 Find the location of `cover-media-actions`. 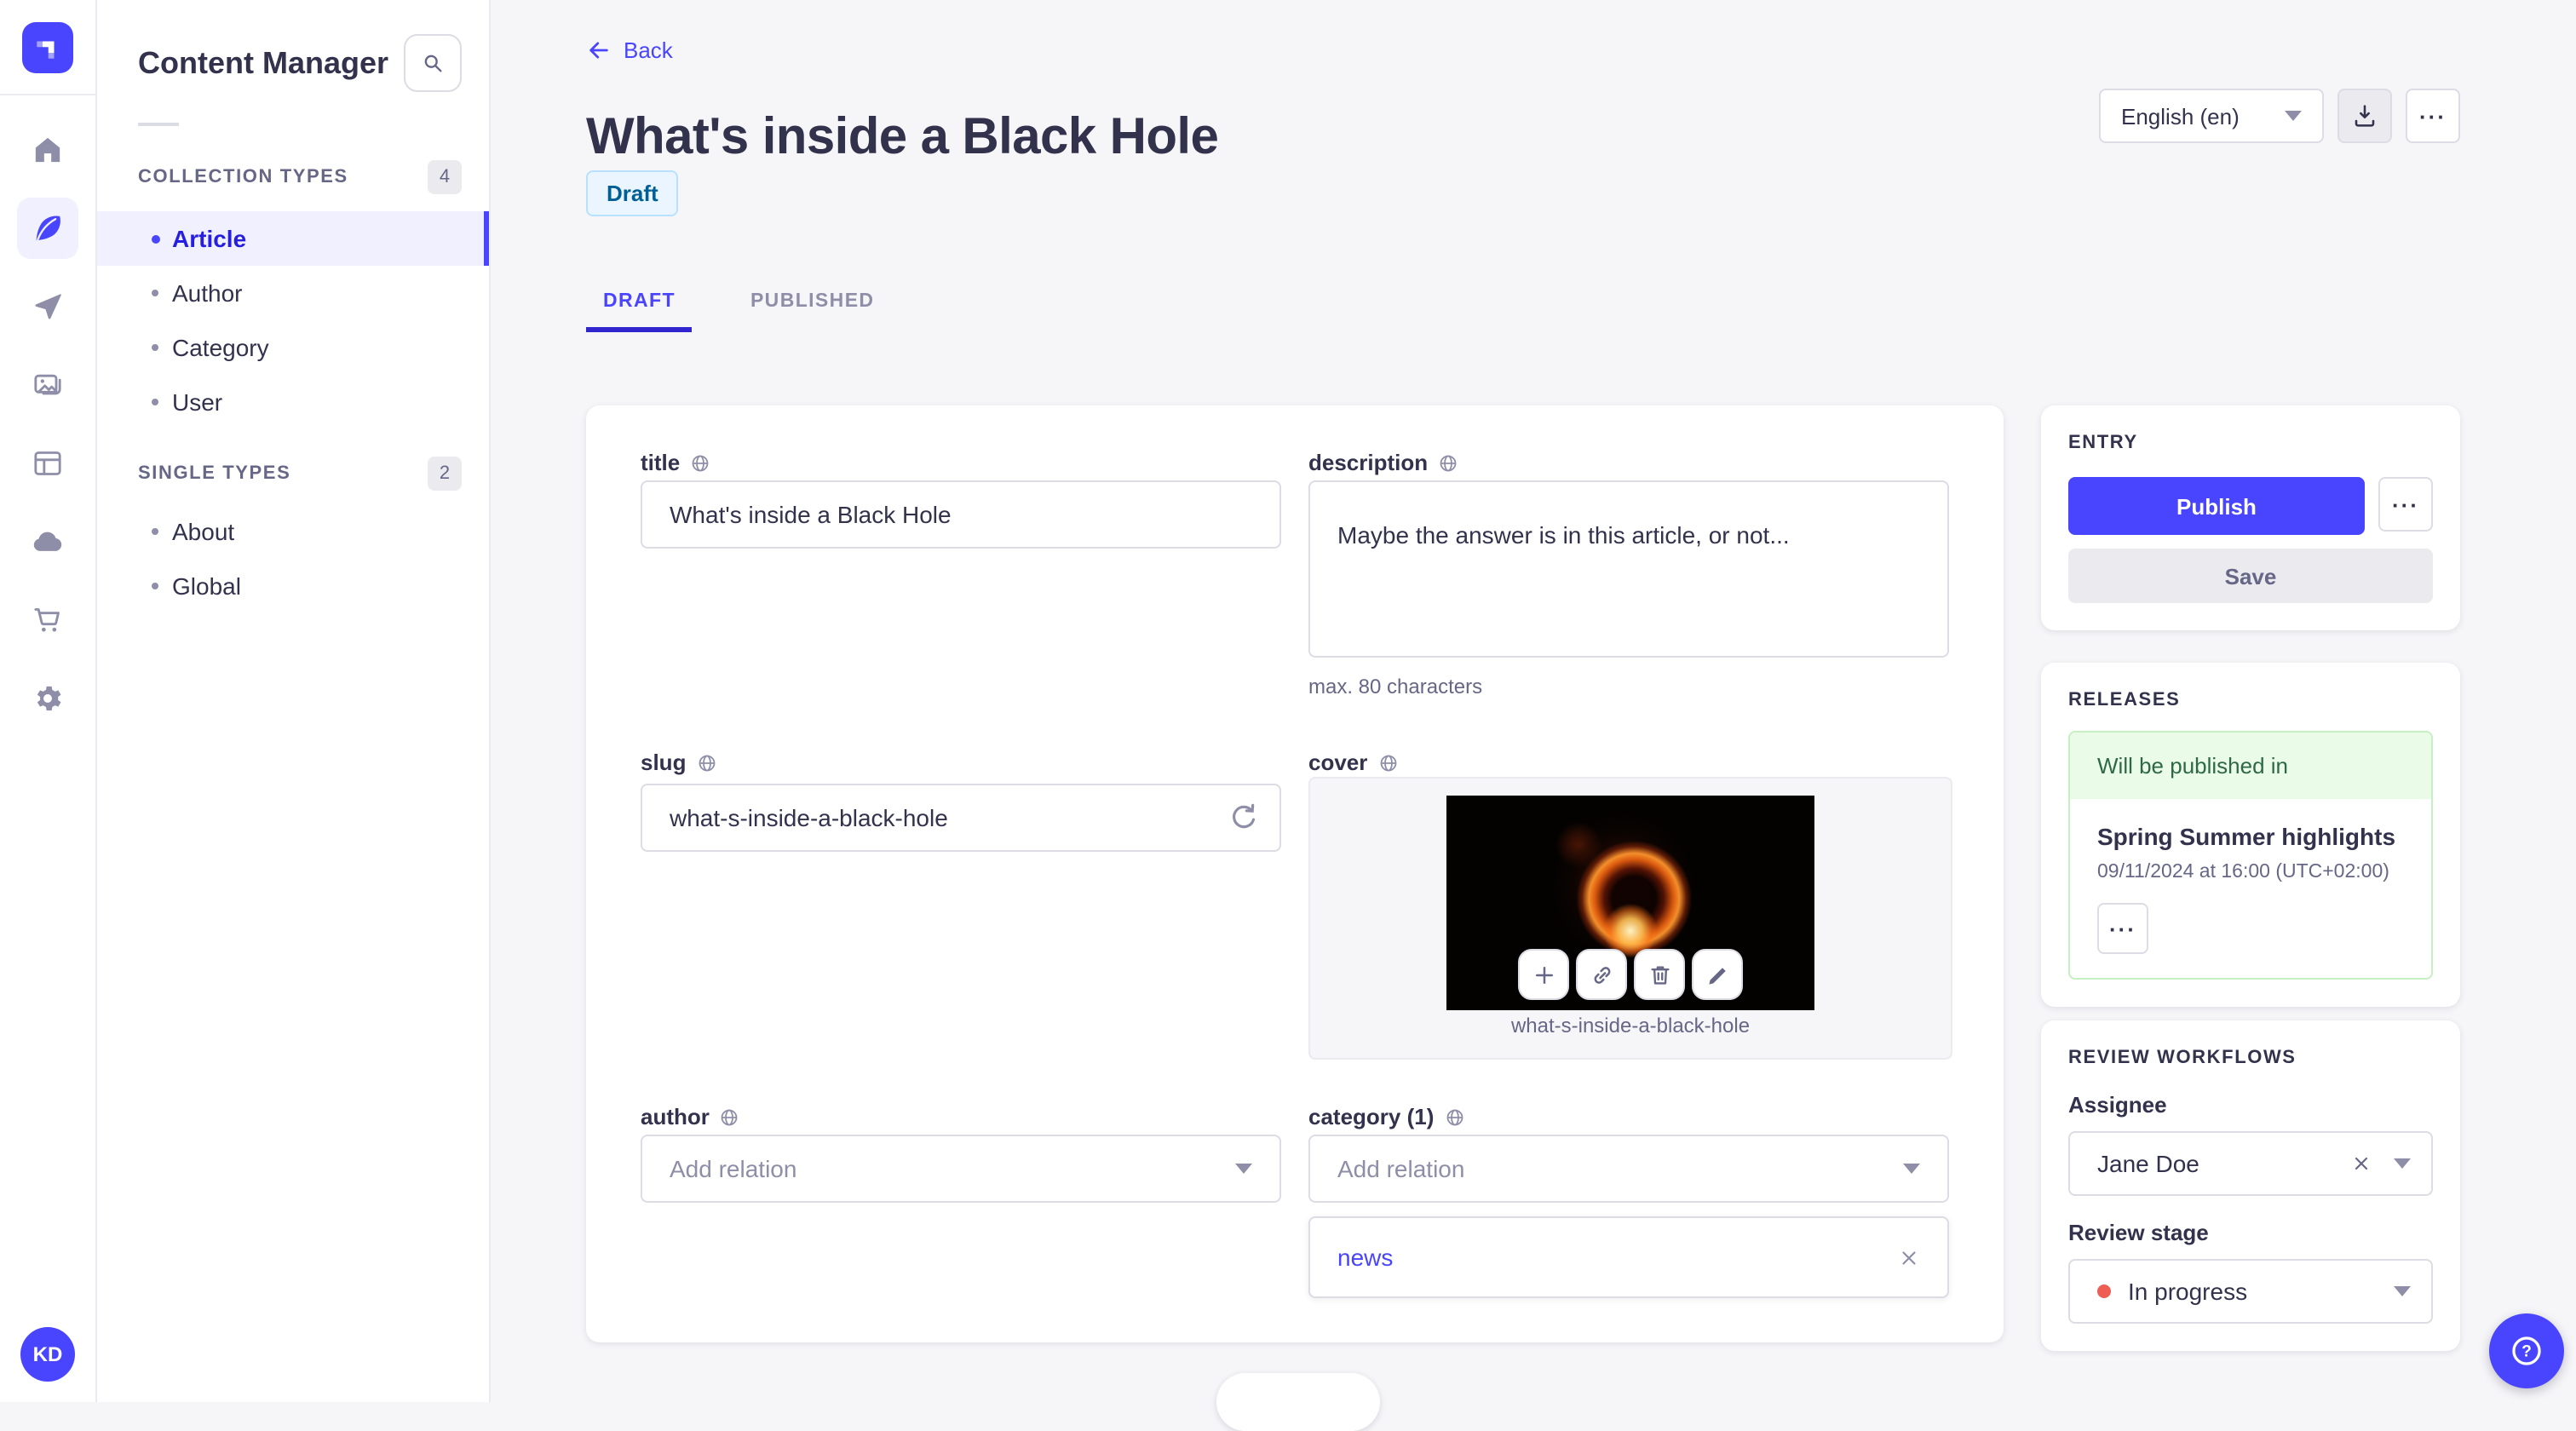

cover-media-actions is located at coordinates (1631, 974).